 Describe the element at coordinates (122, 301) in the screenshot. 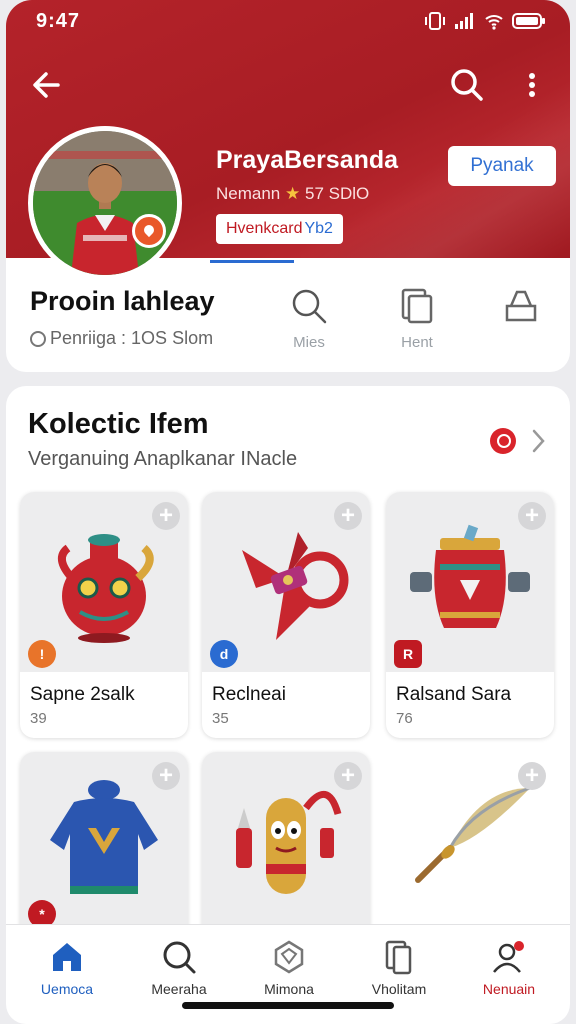

I see `stats-title: Prooin lahleay` at that location.